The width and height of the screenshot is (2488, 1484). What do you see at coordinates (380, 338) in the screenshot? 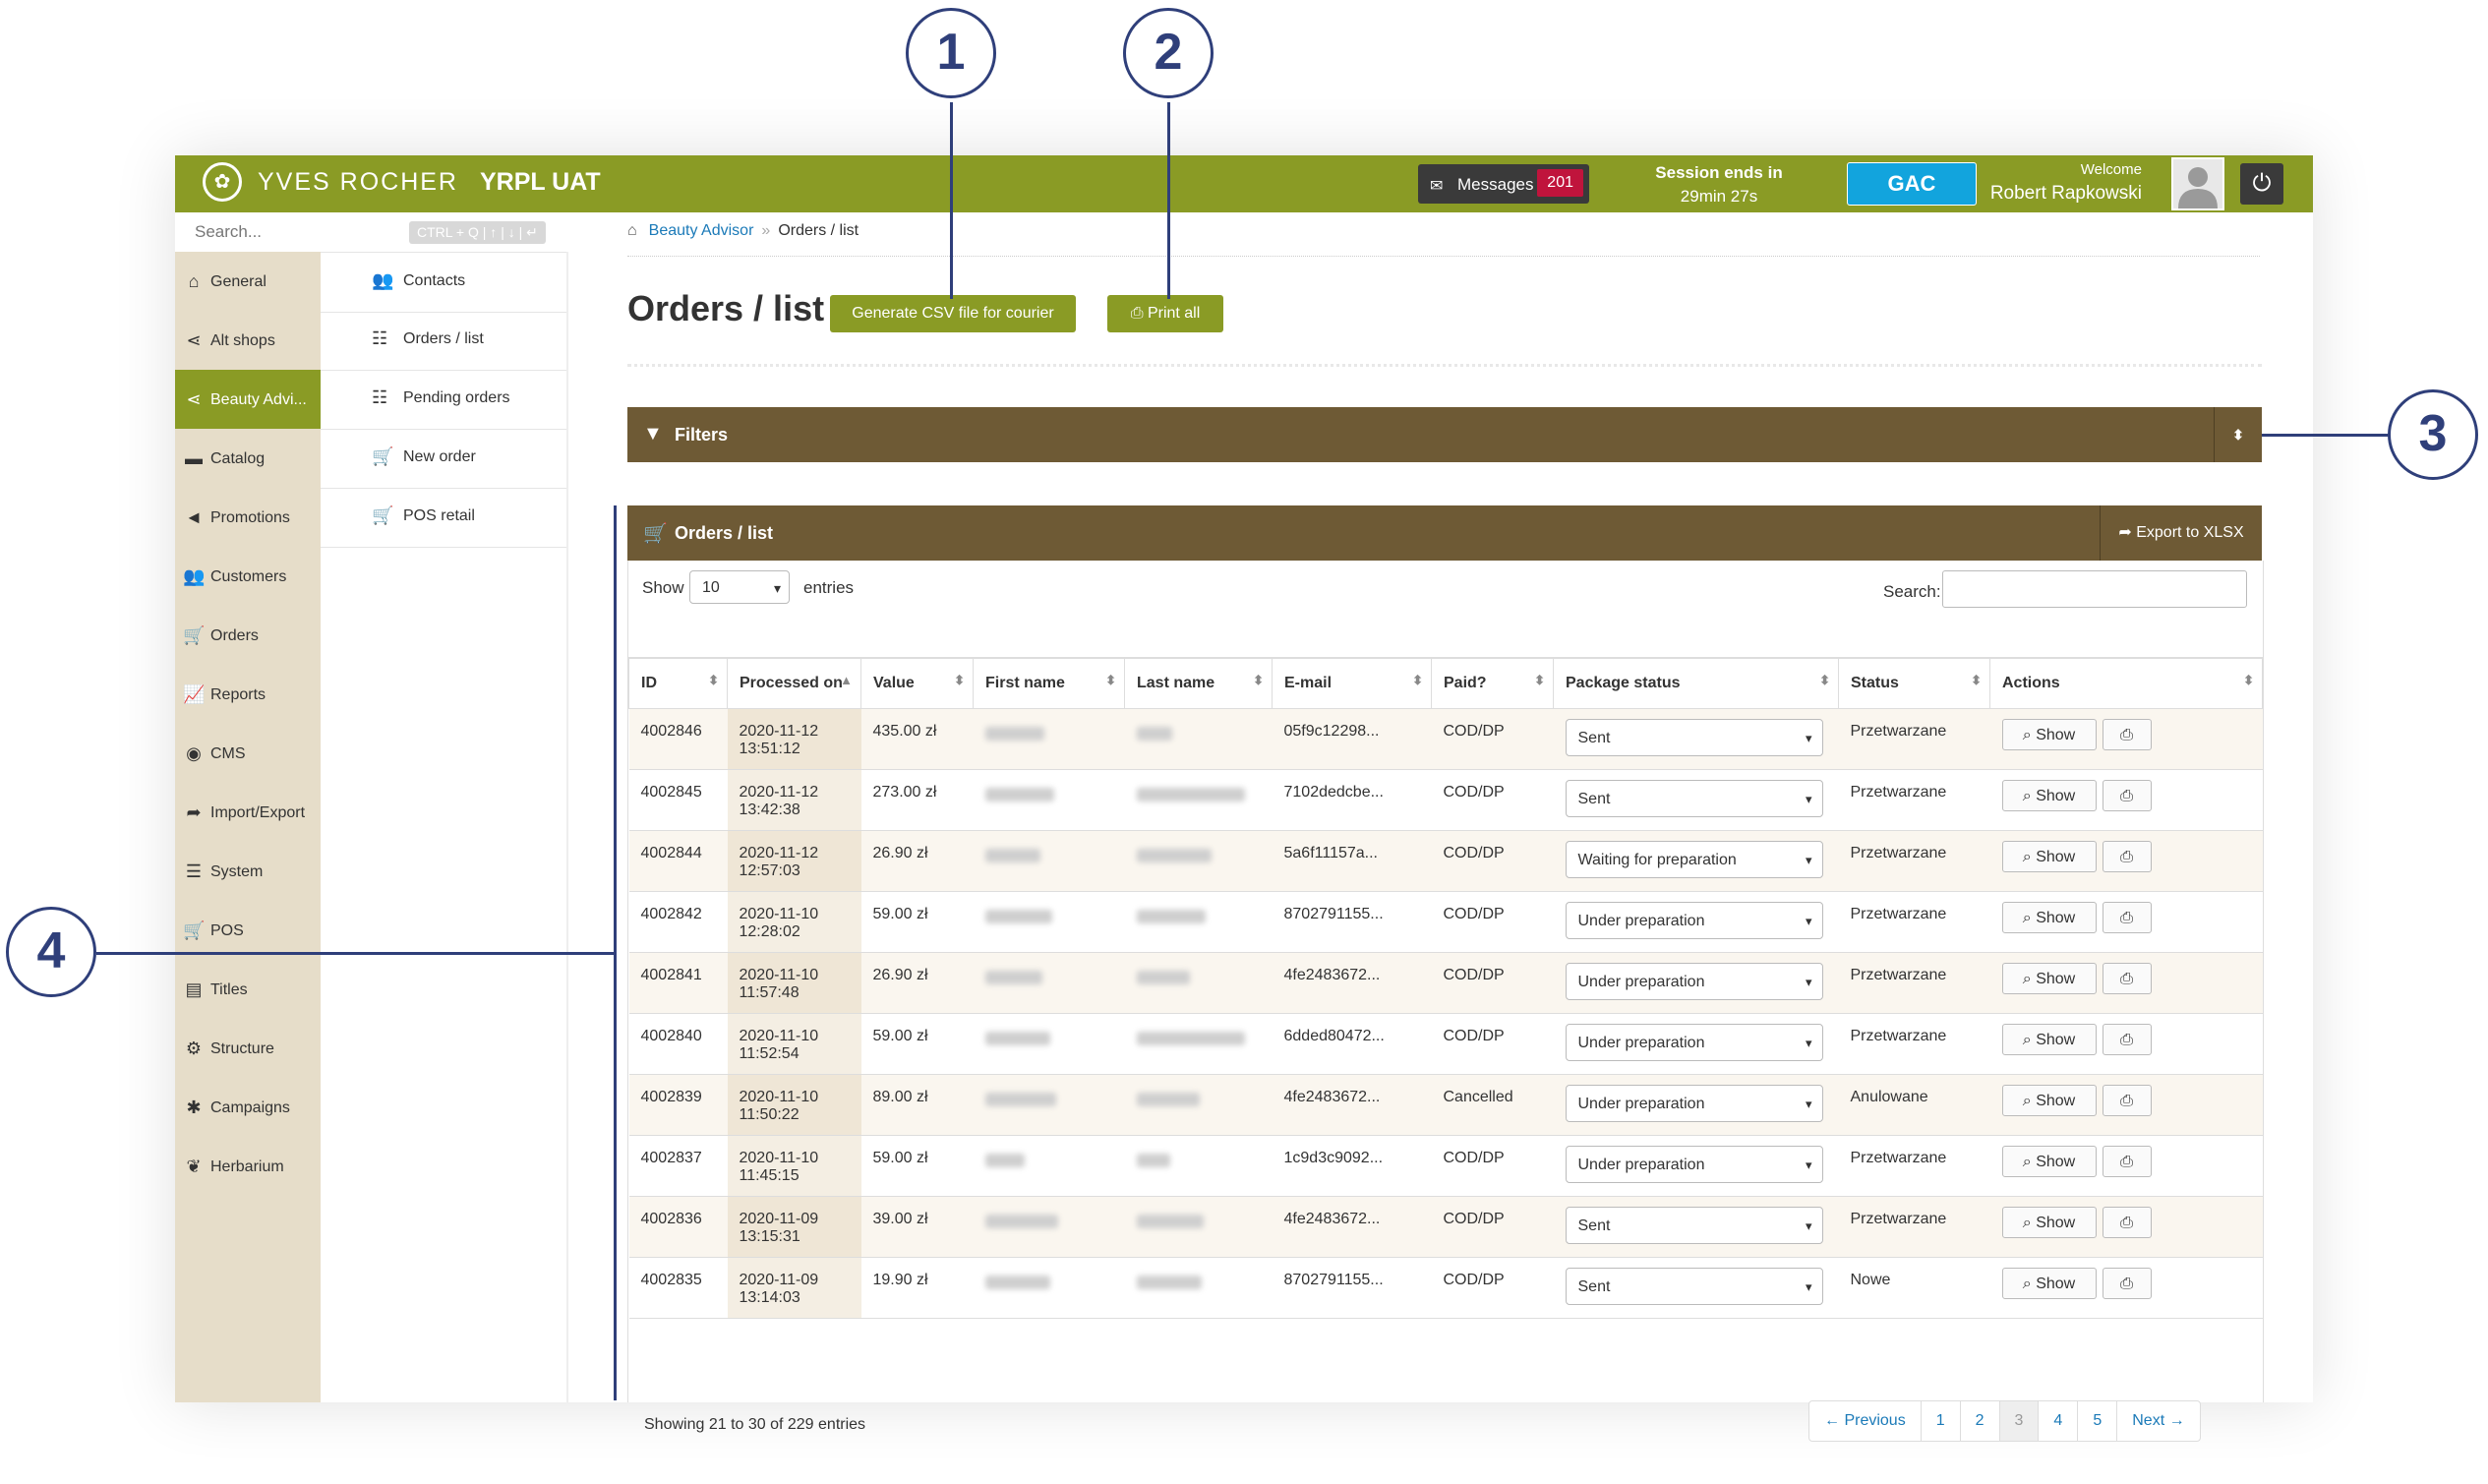
I see `list-icon: ☷` at bounding box center [380, 338].